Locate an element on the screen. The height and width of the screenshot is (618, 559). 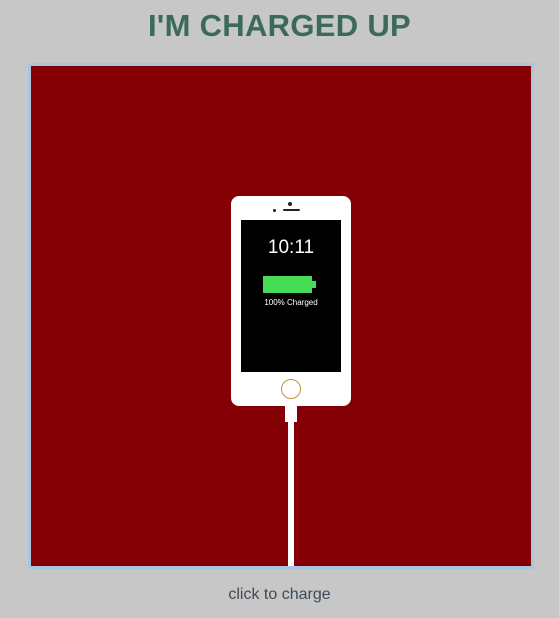
speaker-icon is located at coordinates (291, 210).